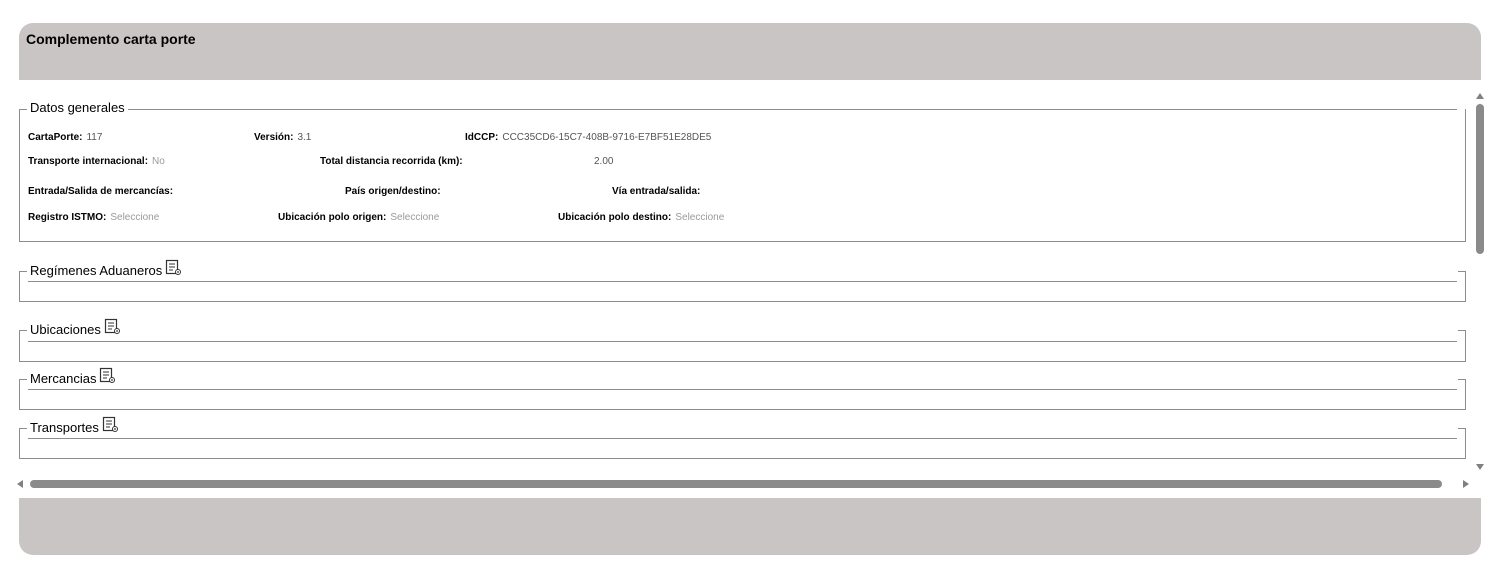 This screenshot has width=1496, height=564. What do you see at coordinates (358, 217) in the screenshot?
I see `ubicacion-origen-field: Ubicación polo origen: Seleccione` at bounding box center [358, 217].